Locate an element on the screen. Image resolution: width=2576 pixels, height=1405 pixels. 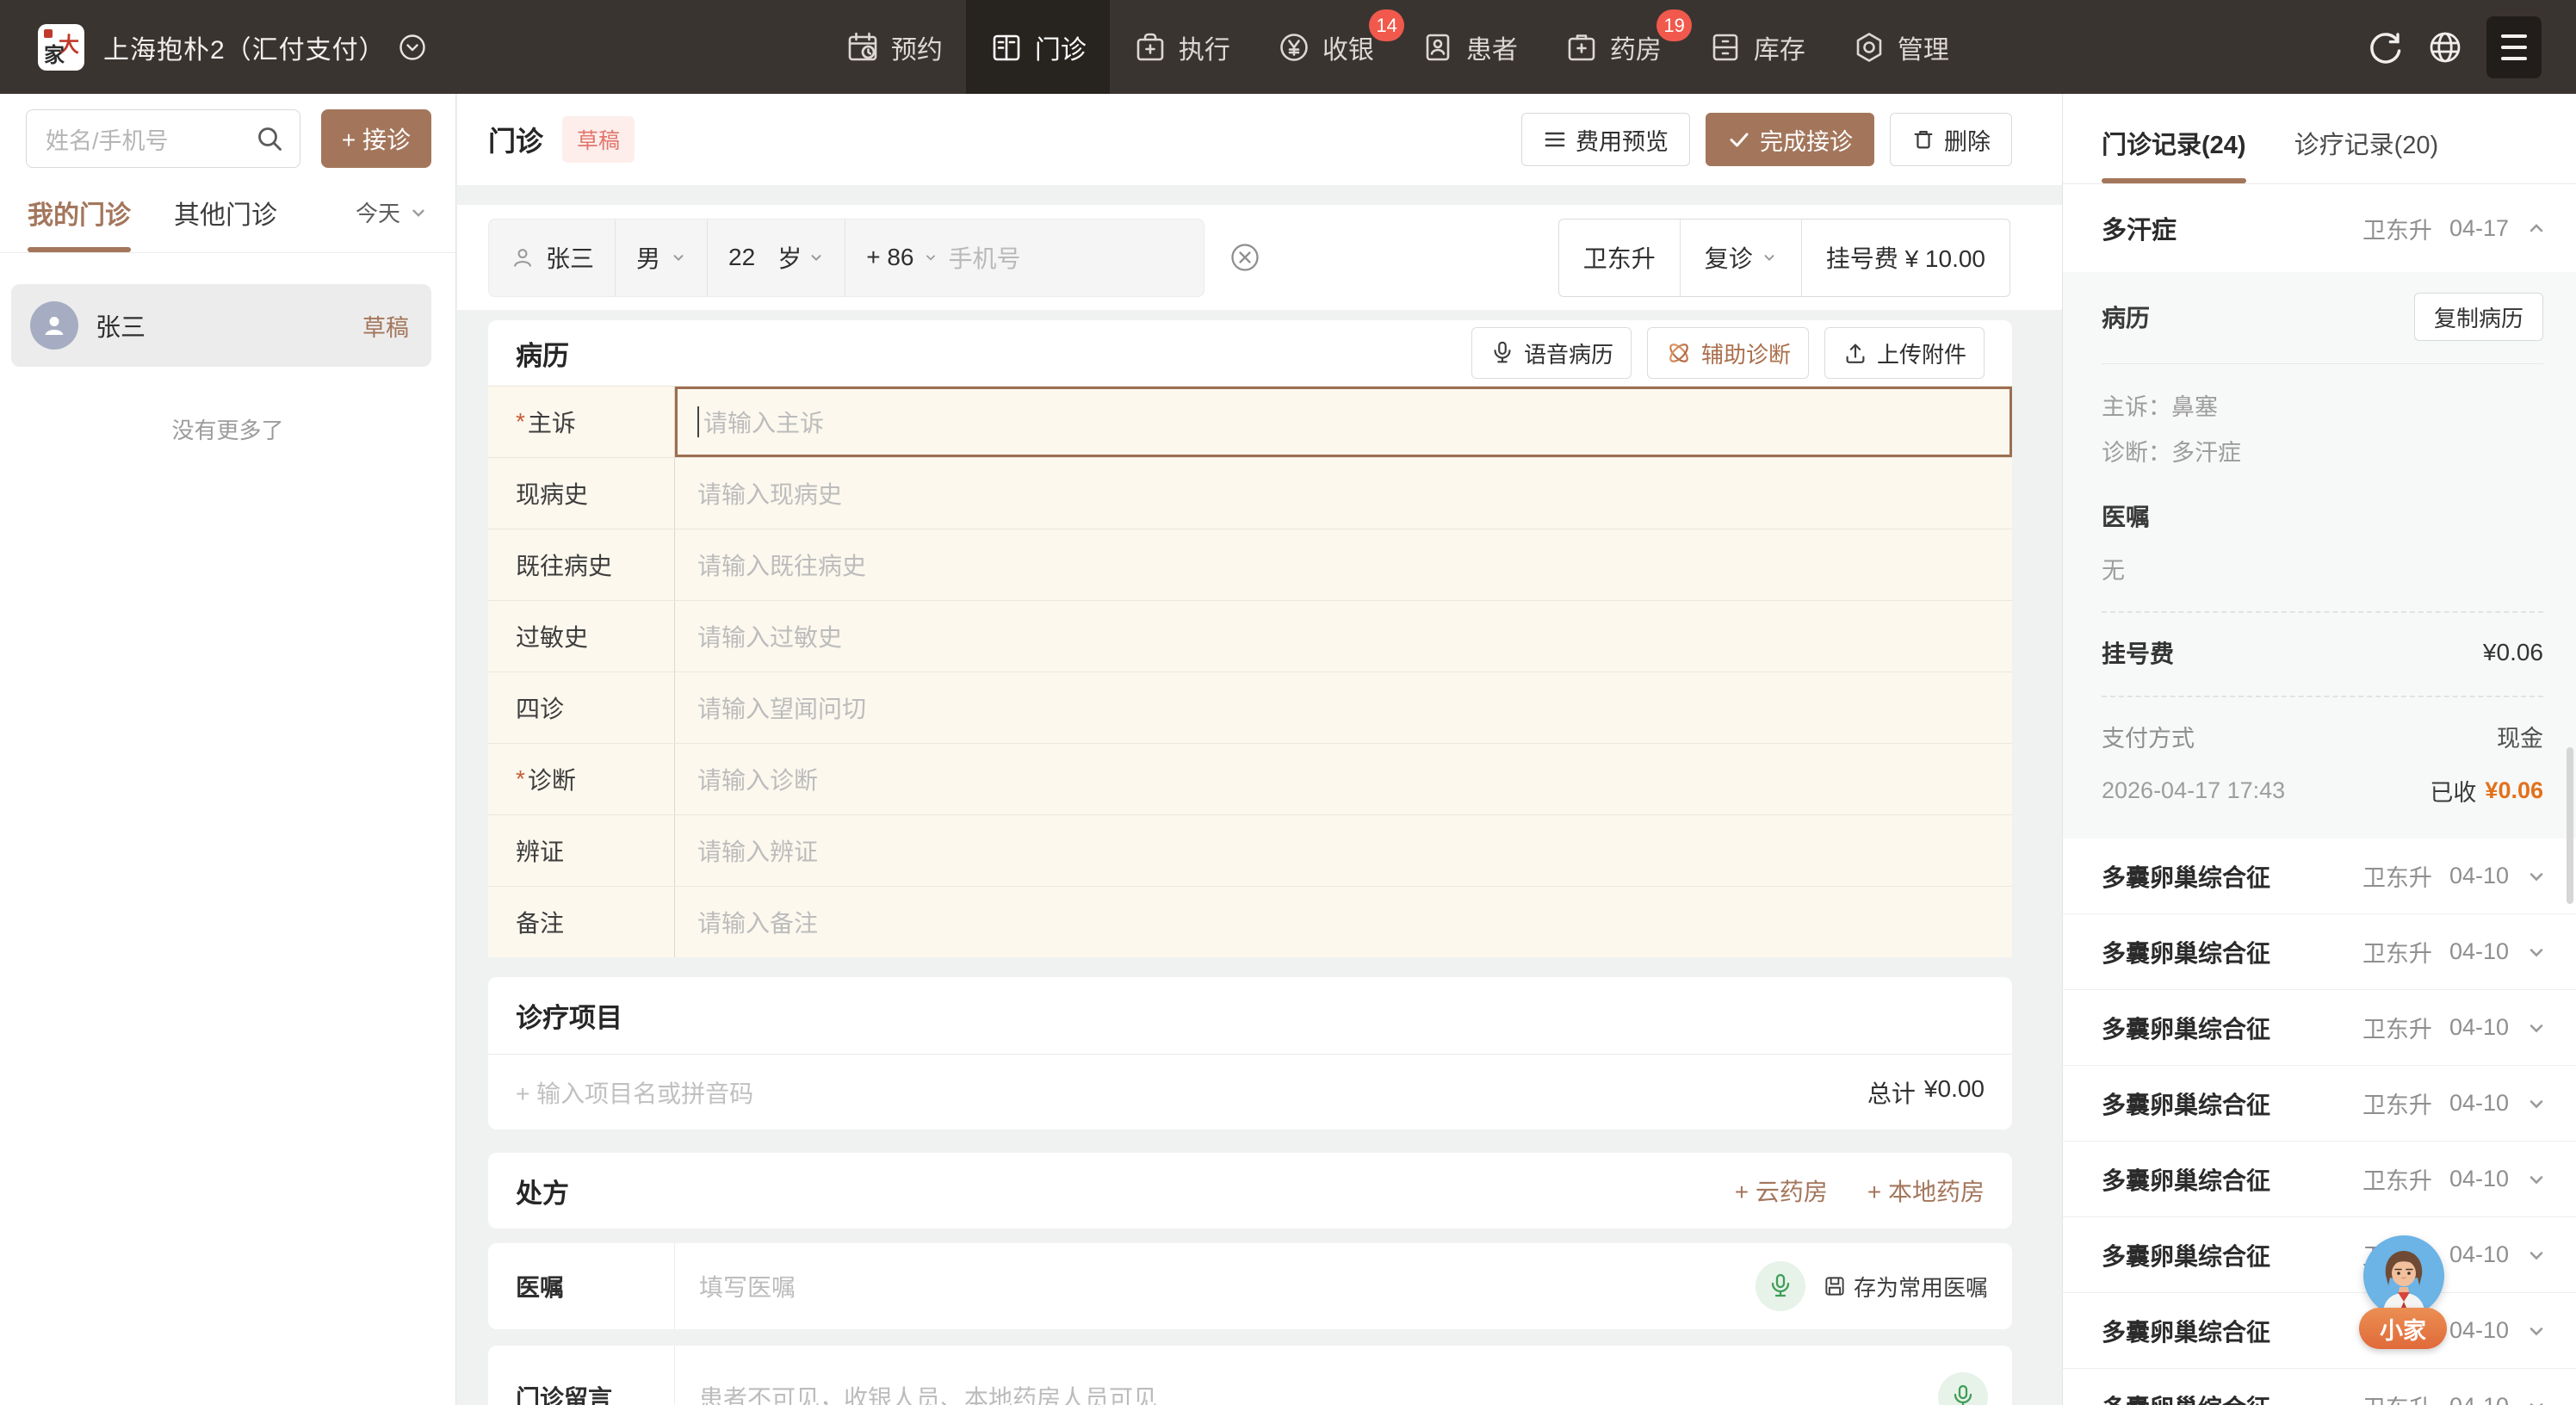
nav-item: 收银 14 is located at coordinates (1329, 47).